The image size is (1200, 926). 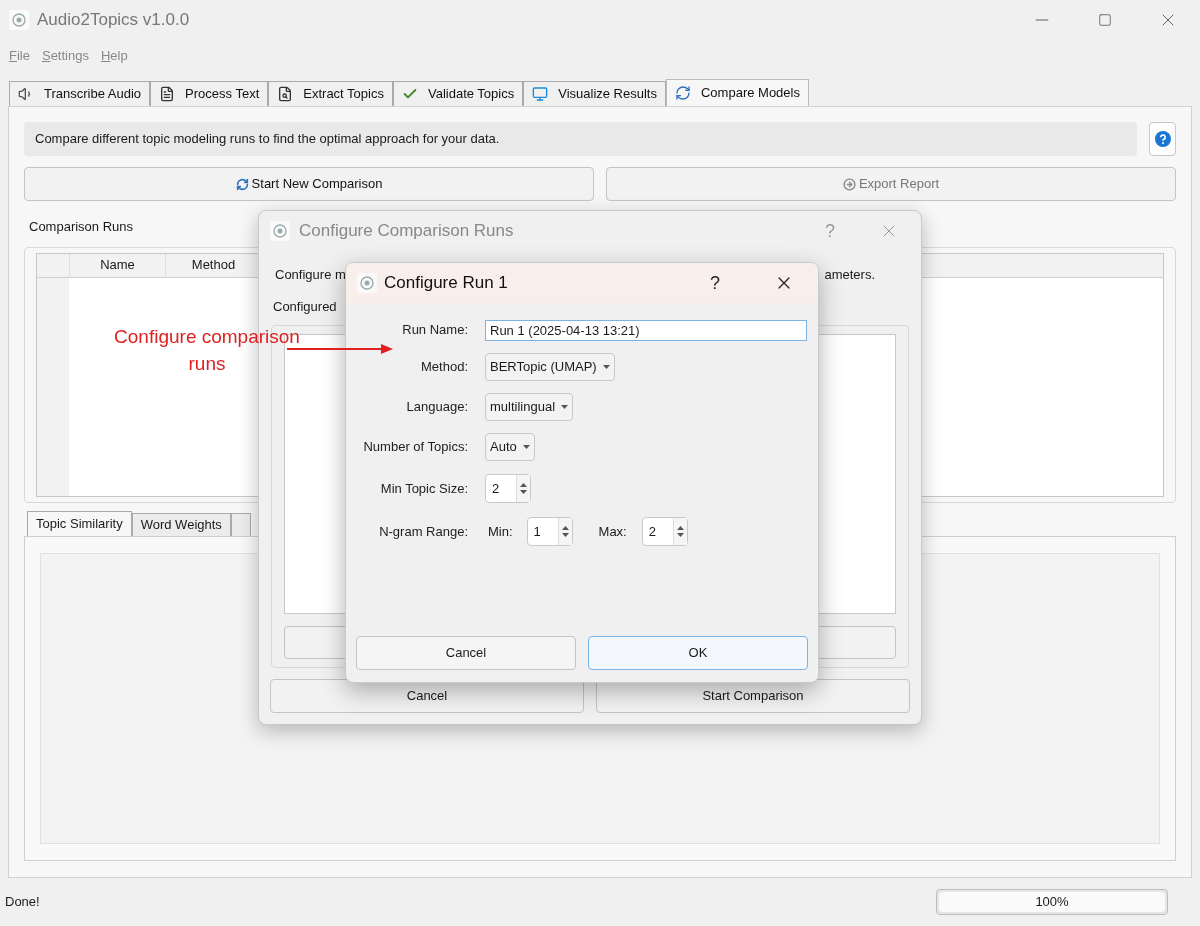 What do you see at coordinates (330, 93) in the screenshot?
I see `tab: Extract Topics` at bounding box center [330, 93].